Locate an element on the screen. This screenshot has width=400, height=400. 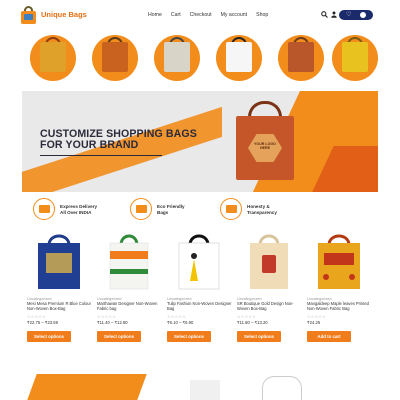
feature-line2: Transparency is located at coordinates (262, 212).